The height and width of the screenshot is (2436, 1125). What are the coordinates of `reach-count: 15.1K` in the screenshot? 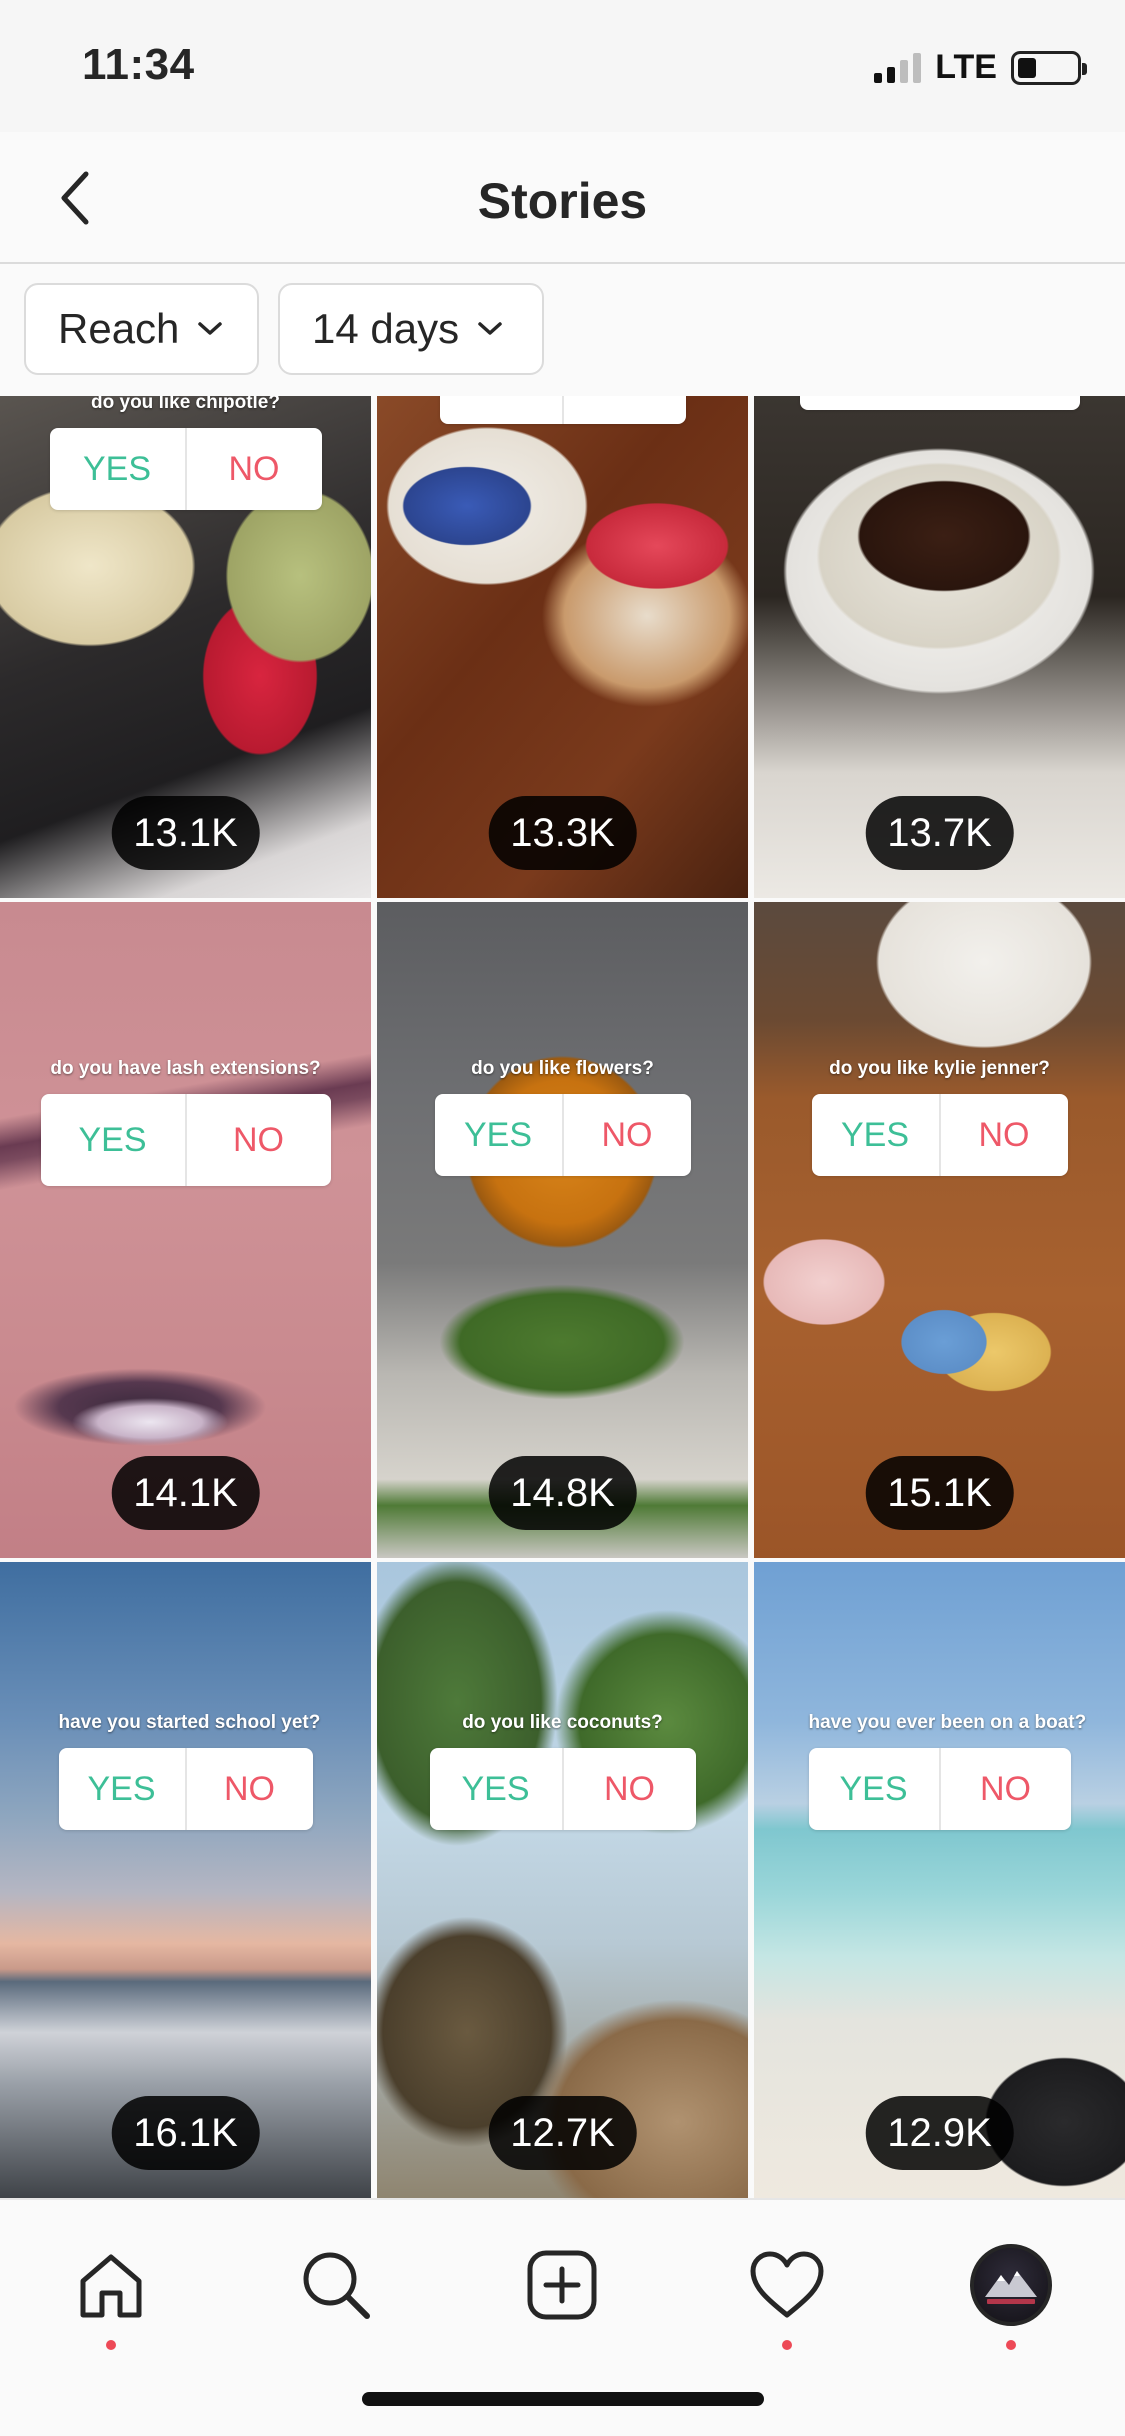 It's located at (939, 1493).